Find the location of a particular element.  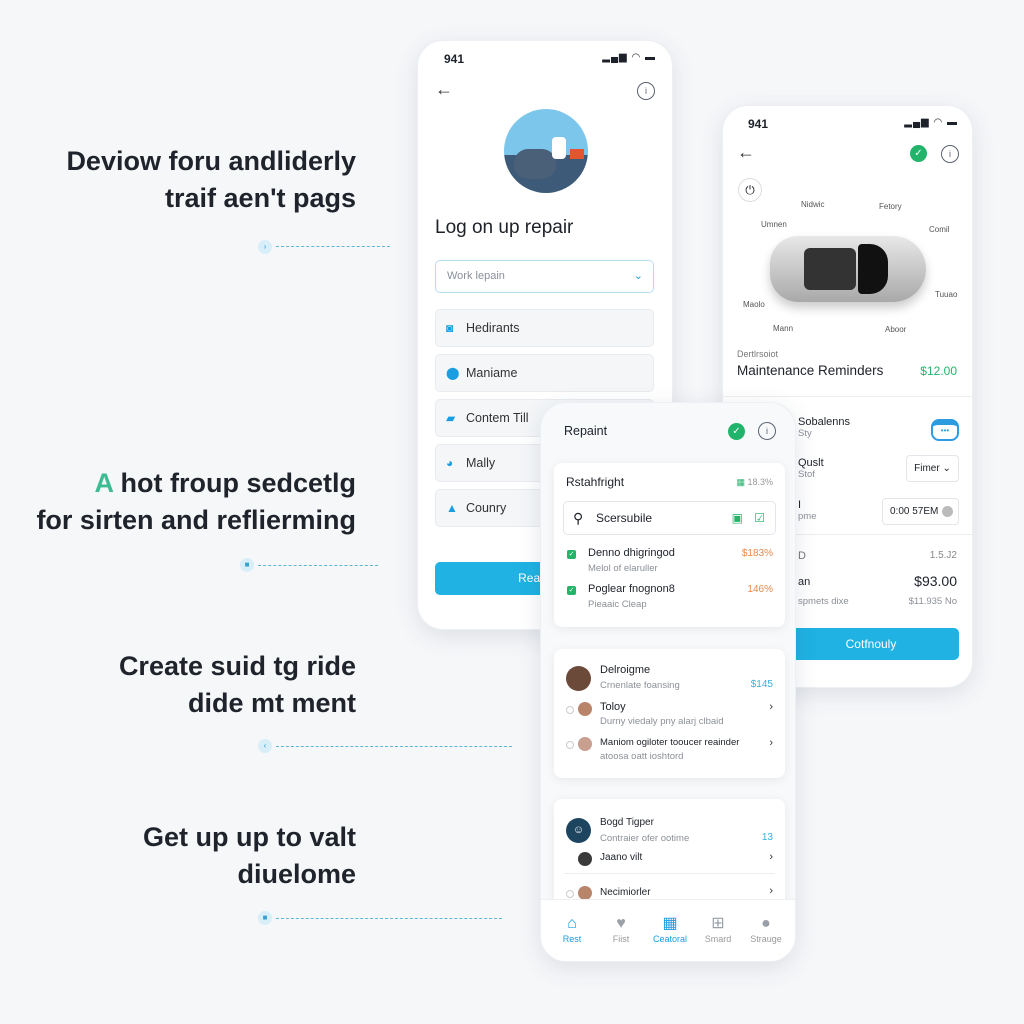

clear-icon is located at coordinates (947, 511).